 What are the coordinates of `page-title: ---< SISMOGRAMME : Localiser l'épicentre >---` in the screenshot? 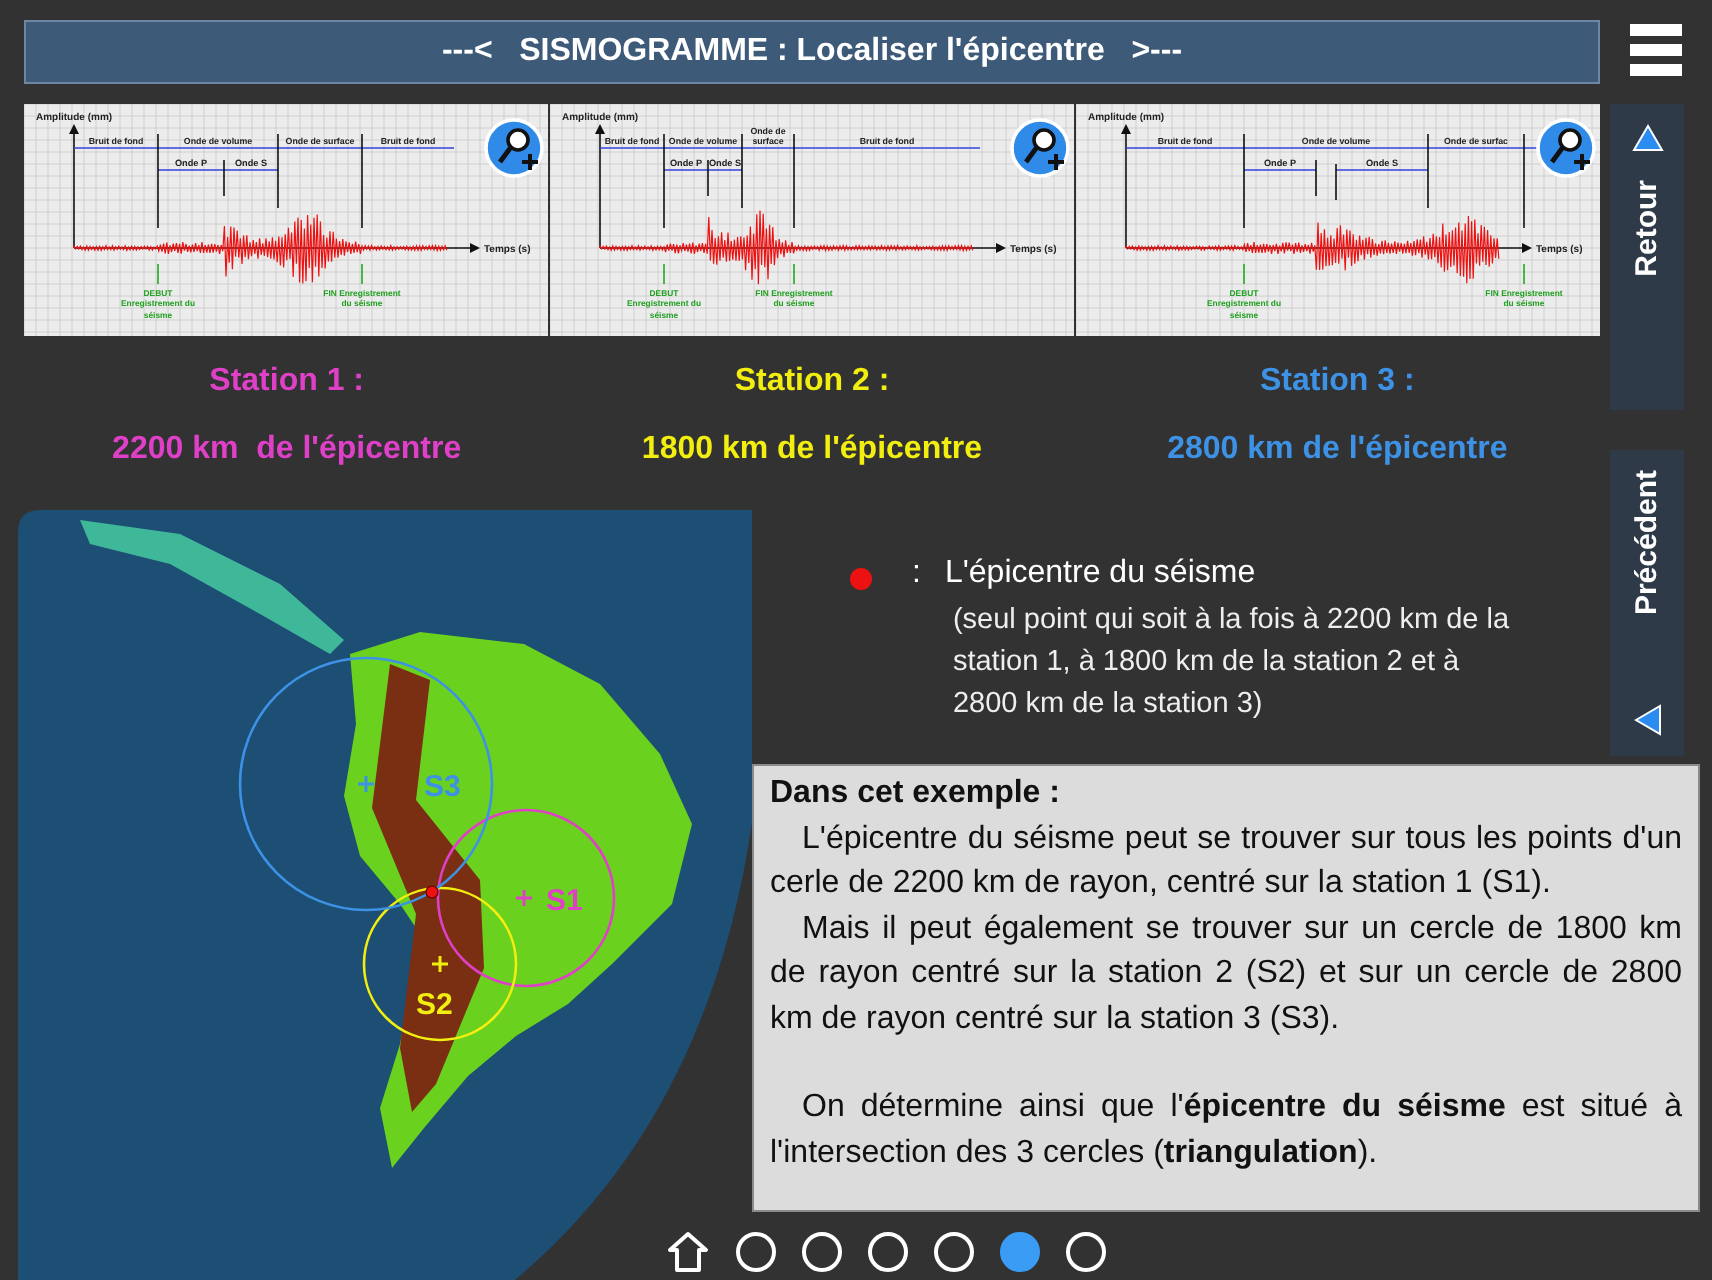 It's located at (812, 52).